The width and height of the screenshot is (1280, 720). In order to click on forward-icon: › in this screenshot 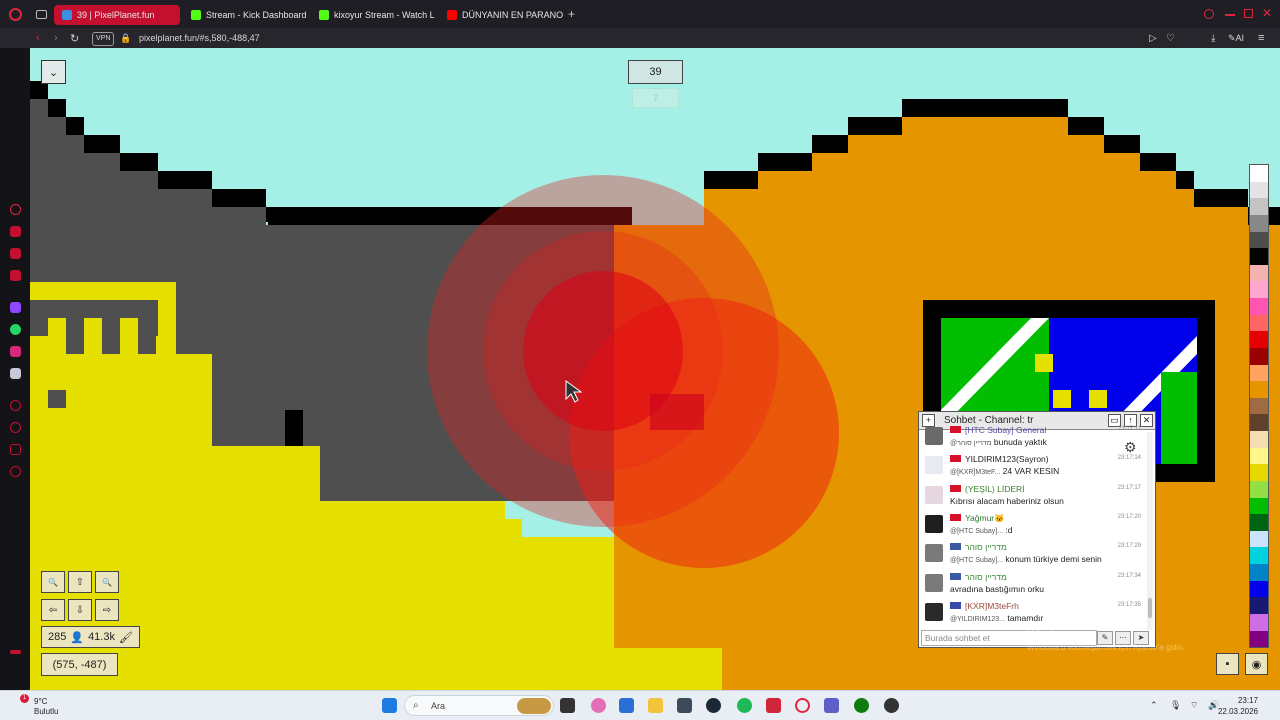, I will do `click(56, 38)`.